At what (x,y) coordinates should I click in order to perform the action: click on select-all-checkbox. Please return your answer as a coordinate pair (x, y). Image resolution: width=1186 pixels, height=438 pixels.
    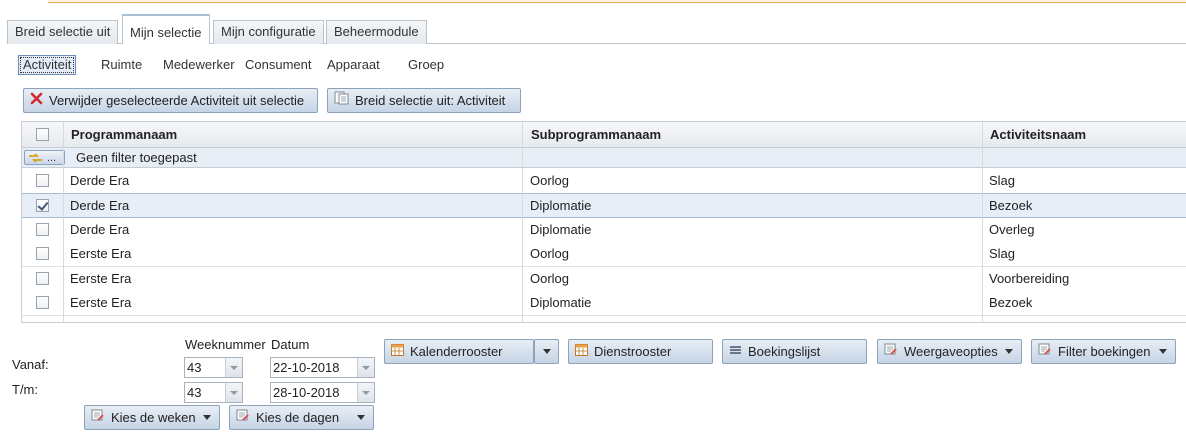
    Looking at the image, I should click on (42, 134).